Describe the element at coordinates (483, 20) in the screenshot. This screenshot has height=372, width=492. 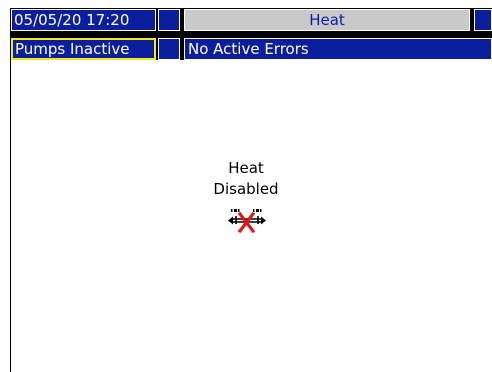
I see `status-spacer-right` at that location.